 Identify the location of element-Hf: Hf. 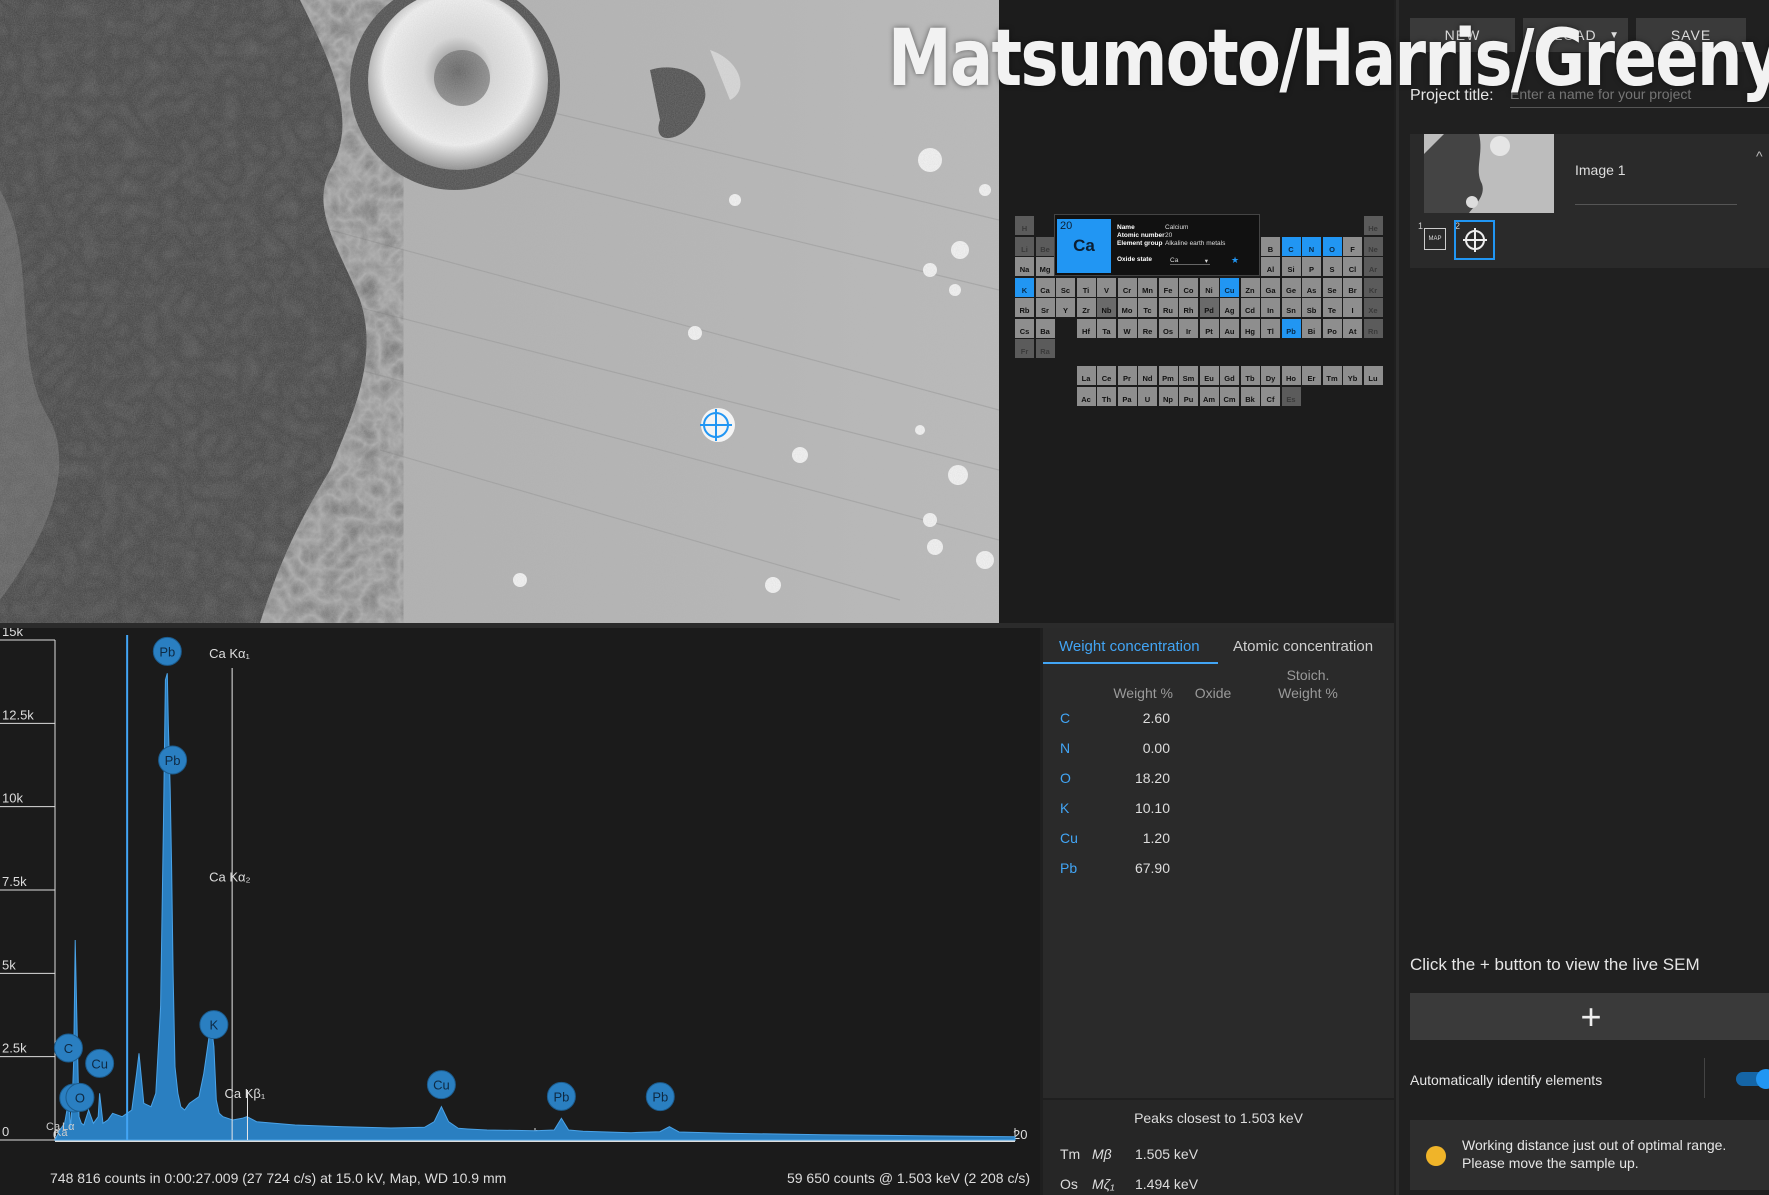
(1086, 328).